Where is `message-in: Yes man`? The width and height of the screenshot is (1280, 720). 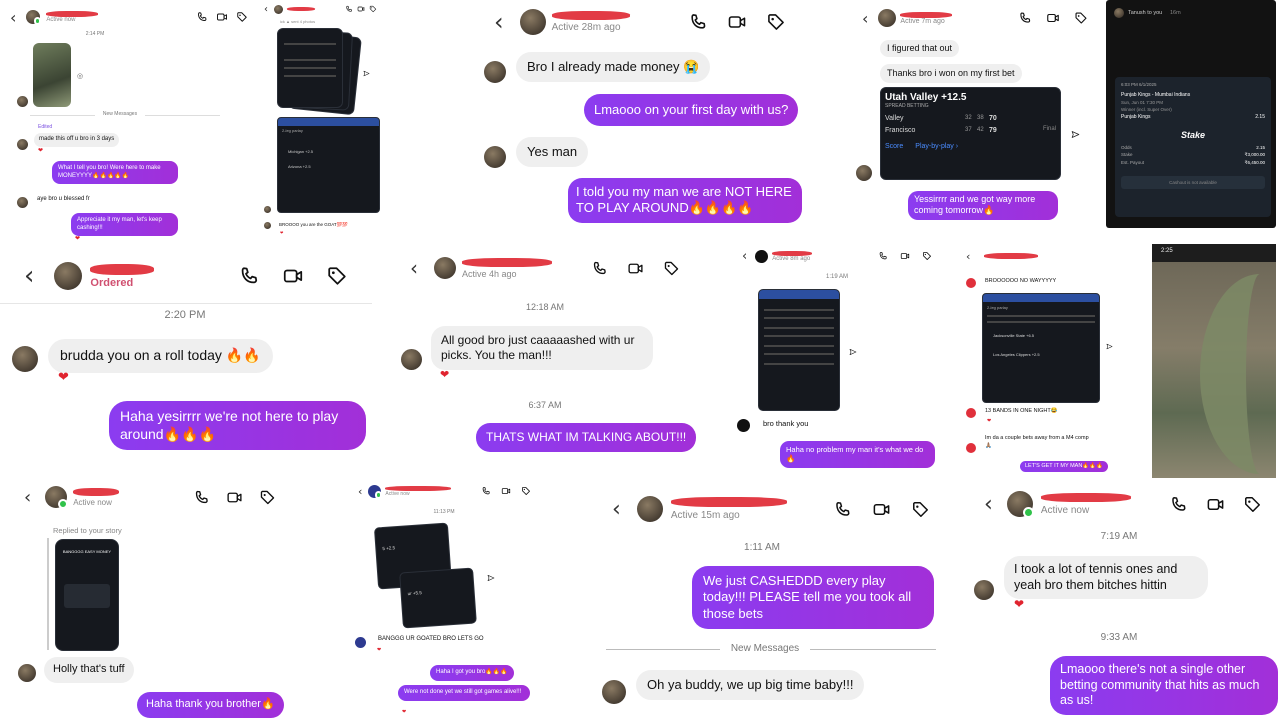 message-in: Yes man is located at coordinates (552, 152).